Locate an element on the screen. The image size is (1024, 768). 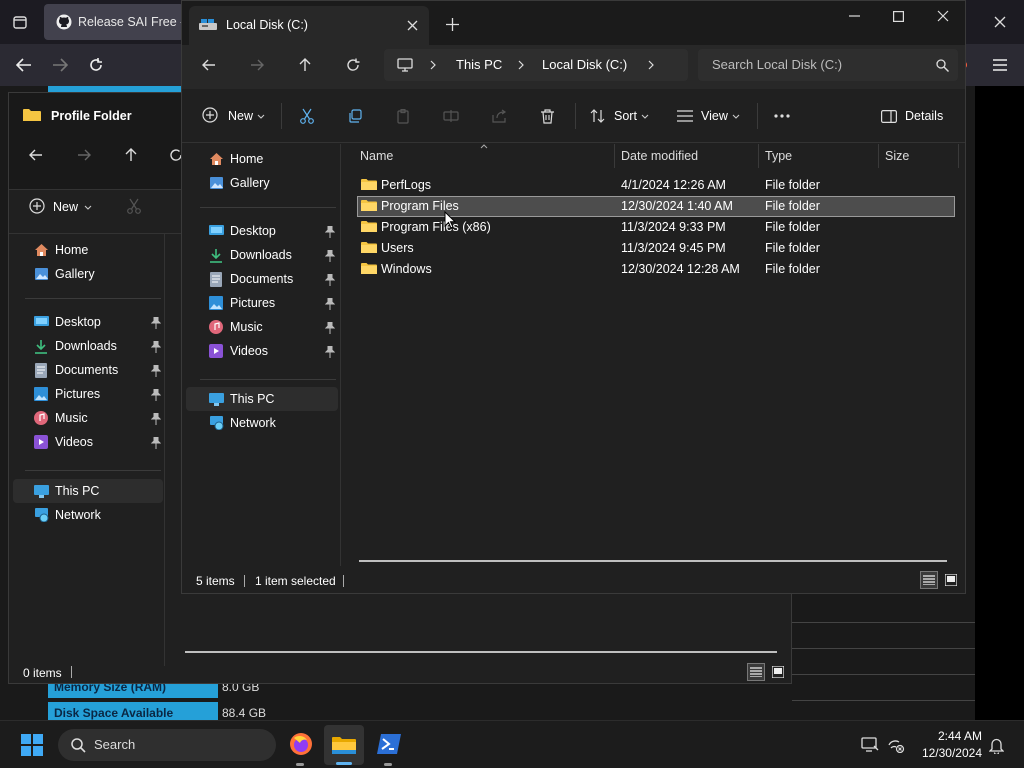
breadcrumb-this-pc: This PC is located at coordinates (479, 64).